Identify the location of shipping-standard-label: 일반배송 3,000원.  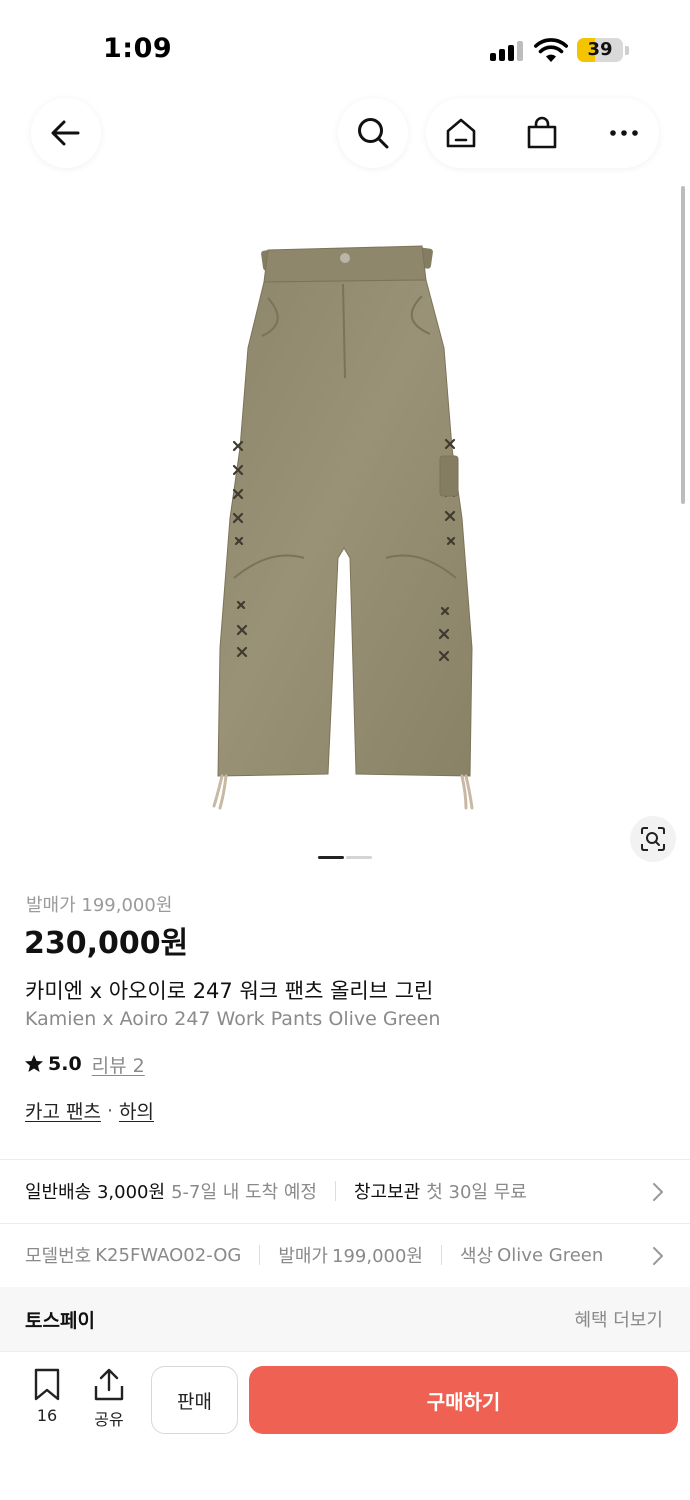
(95, 1192).